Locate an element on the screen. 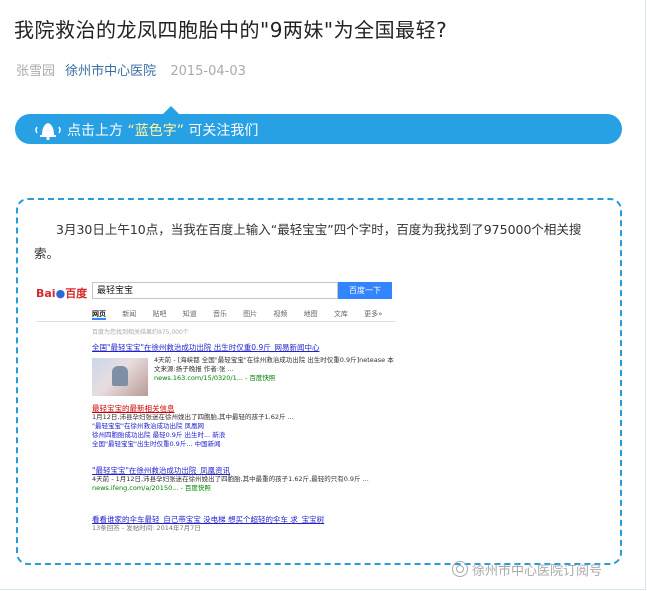 The width and height of the screenshot is (647, 591). result-title: 全国"最轻宝宝"在徐州救治成功出院 出生时仅重0.9斤_网易新闻中心 is located at coordinates (206, 347).